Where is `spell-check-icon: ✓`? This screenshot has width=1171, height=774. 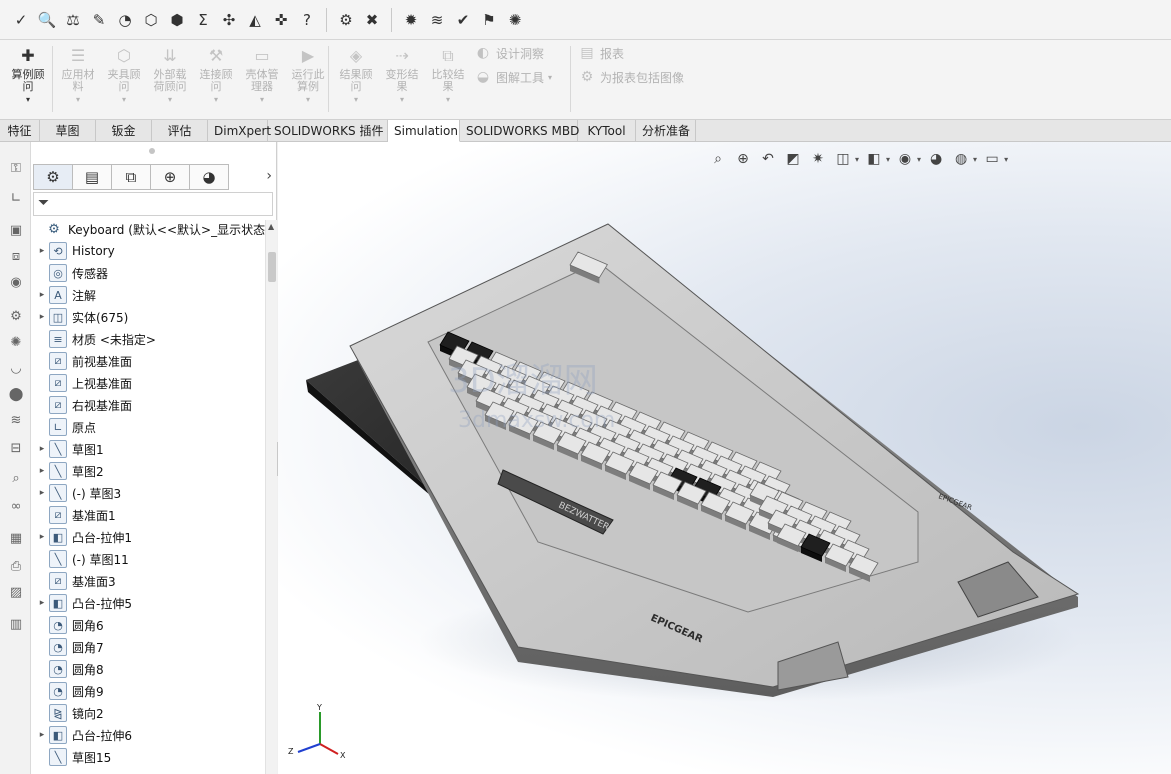 spell-check-icon: ✓ is located at coordinates (21, 20).